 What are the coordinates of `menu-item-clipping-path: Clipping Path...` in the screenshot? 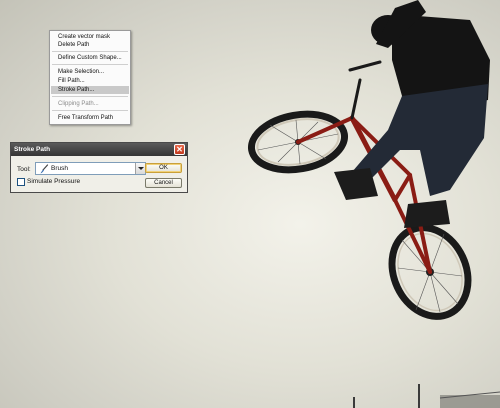 It's located at (78, 104).